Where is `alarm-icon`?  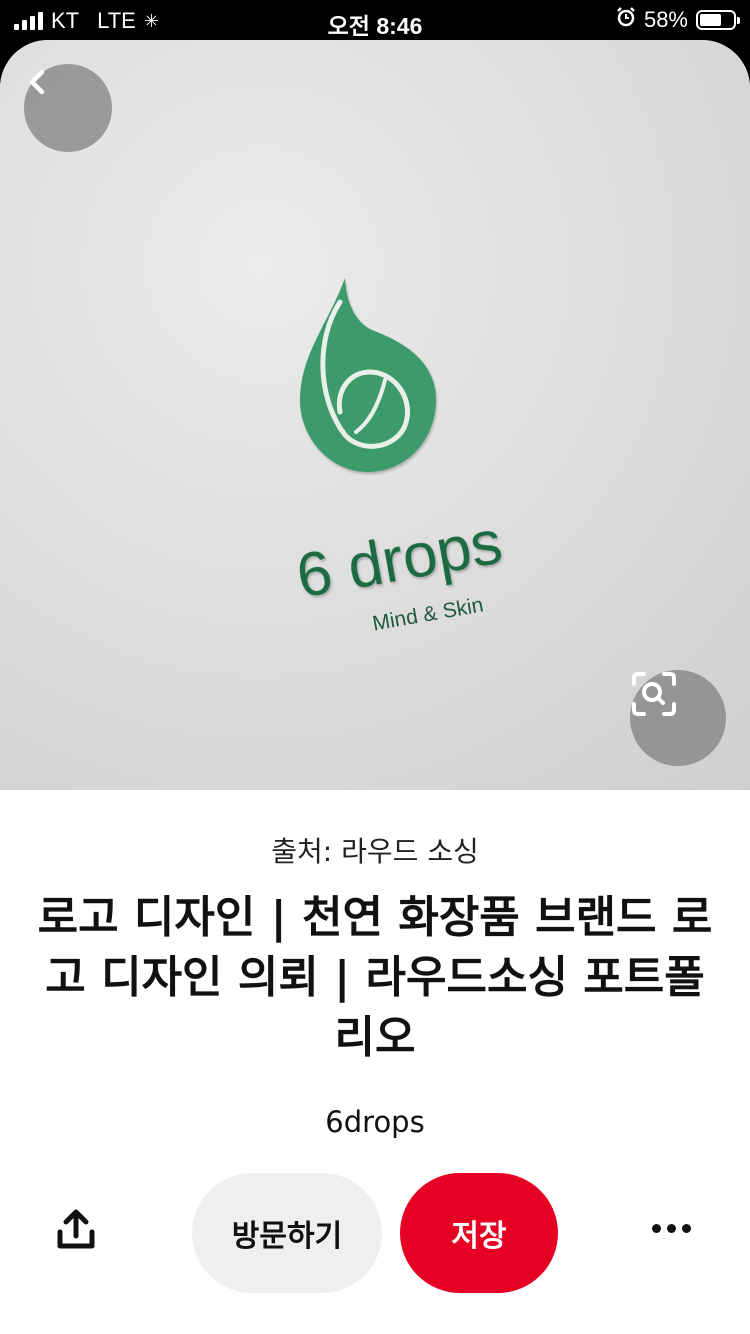 alarm-icon is located at coordinates (626, 20).